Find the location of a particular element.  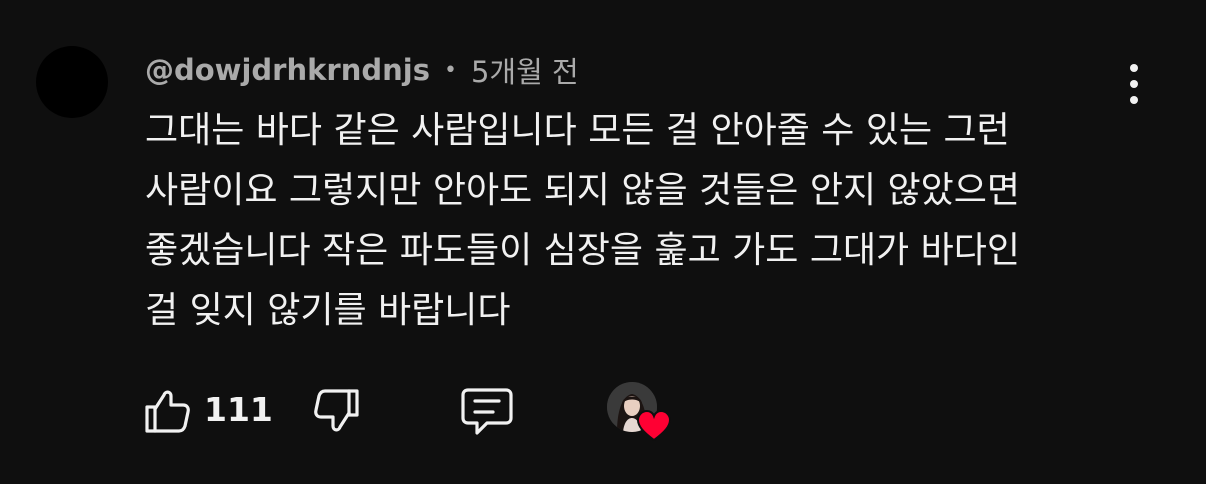

creator-heart is located at coordinates (640, 412).